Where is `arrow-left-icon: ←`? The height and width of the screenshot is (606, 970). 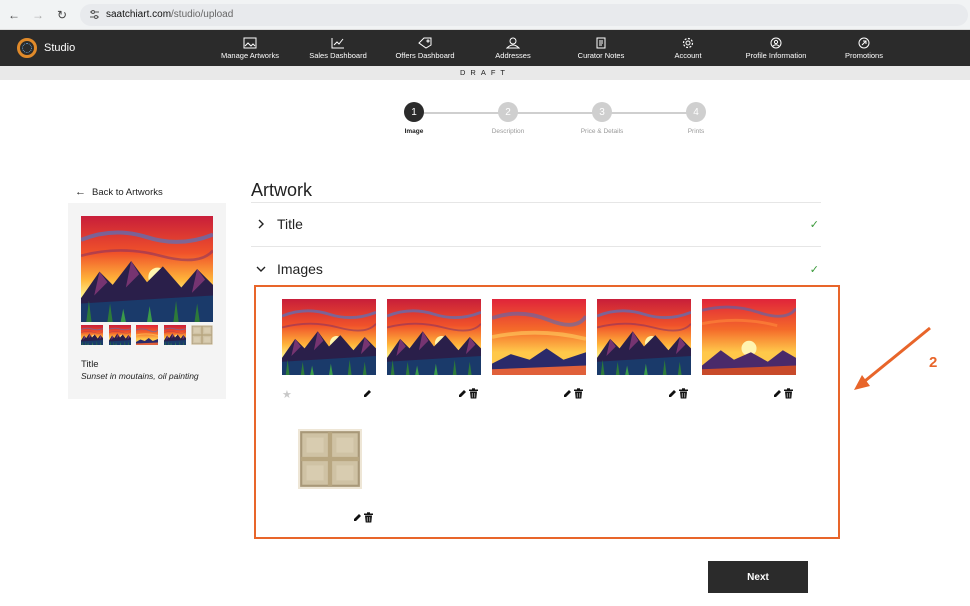 arrow-left-icon: ← is located at coordinates (80, 192).